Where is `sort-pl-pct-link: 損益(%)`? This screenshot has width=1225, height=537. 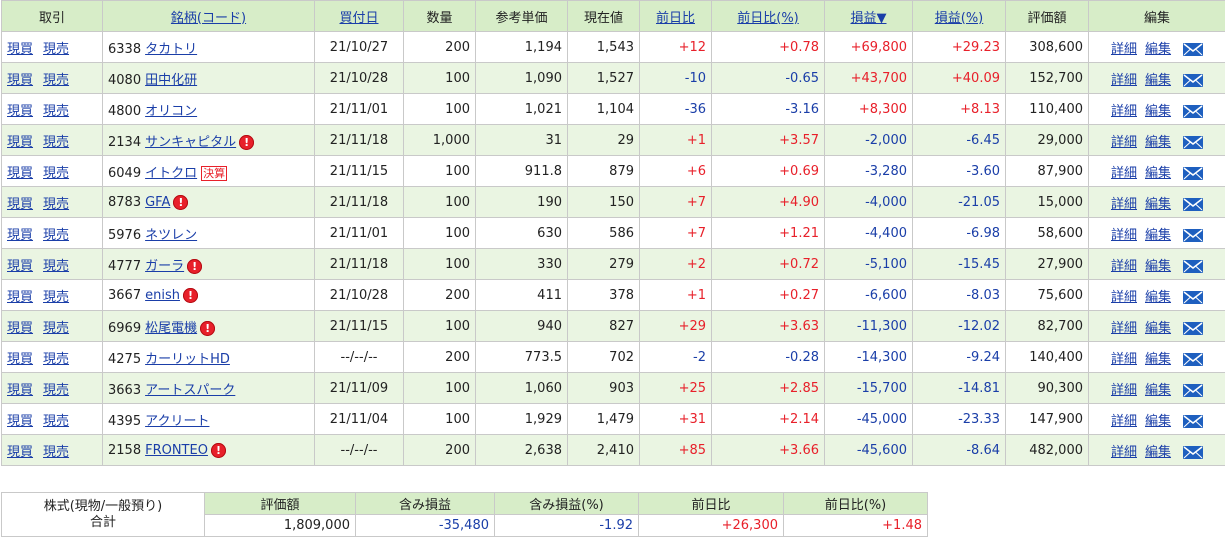 sort-pl-pct-link: 損益(%) is located at coordinates (959, 18).